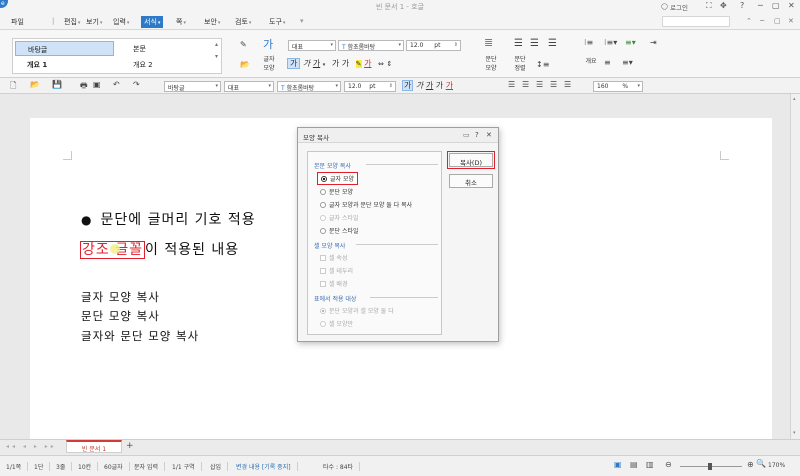  Describe the element at coordinates (750, 464) in the screenshot. I see `zoom-in-icon: ⊕` at that location.